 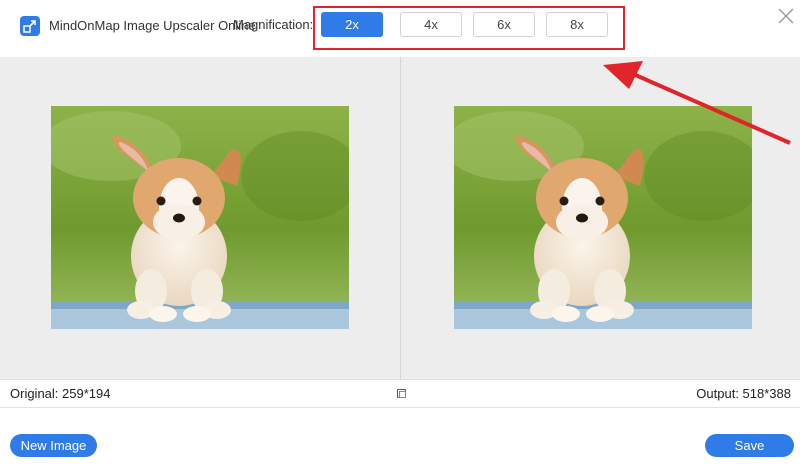 What do you see at coordinates (30, 26) in the screenshot?
I see `app-logo-icon` at bounding box center [30, 26].